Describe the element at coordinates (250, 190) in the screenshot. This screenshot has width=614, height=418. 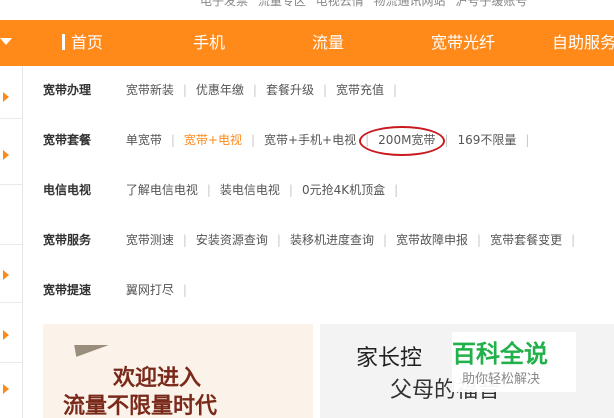
I see `menu-link: 装电信电视` at that location.